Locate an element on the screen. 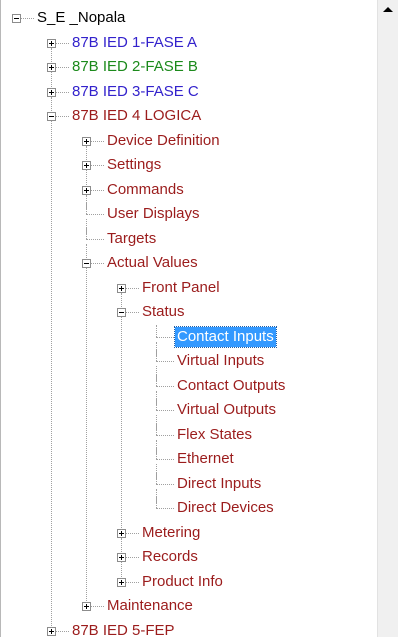 This screenshot has width=398, height=637. tree-node-targets: Targets is located at coordinates (189, 238).